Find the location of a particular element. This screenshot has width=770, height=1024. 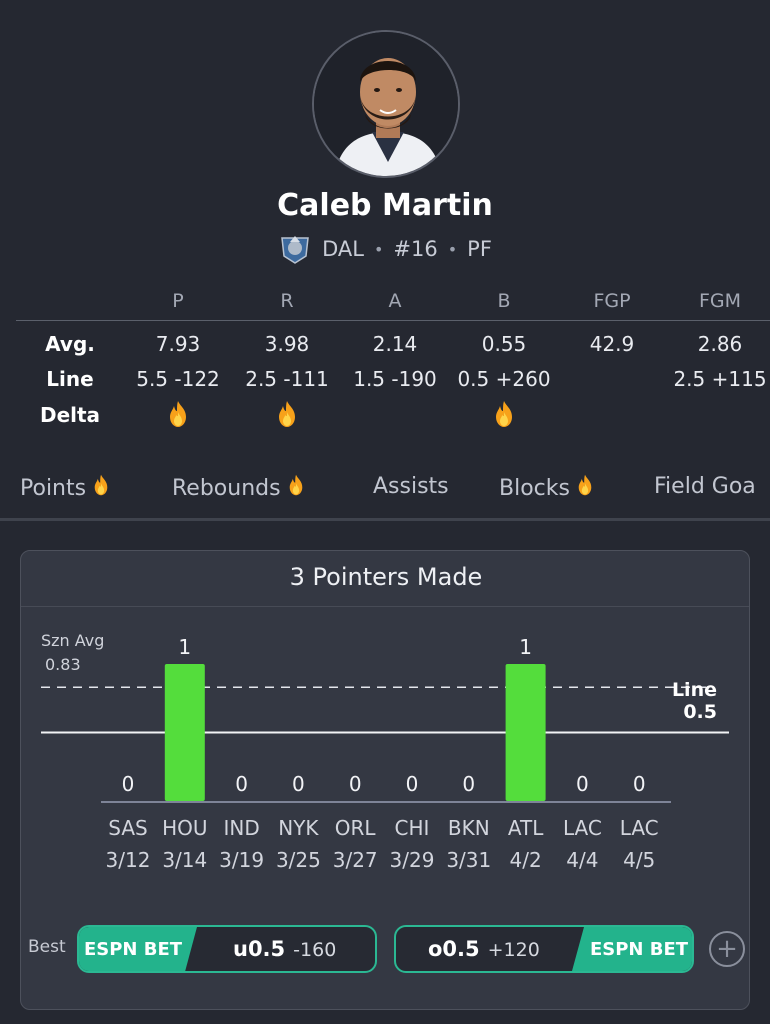

x-tick-date: 3/19 is located at coordinates (241, 860).